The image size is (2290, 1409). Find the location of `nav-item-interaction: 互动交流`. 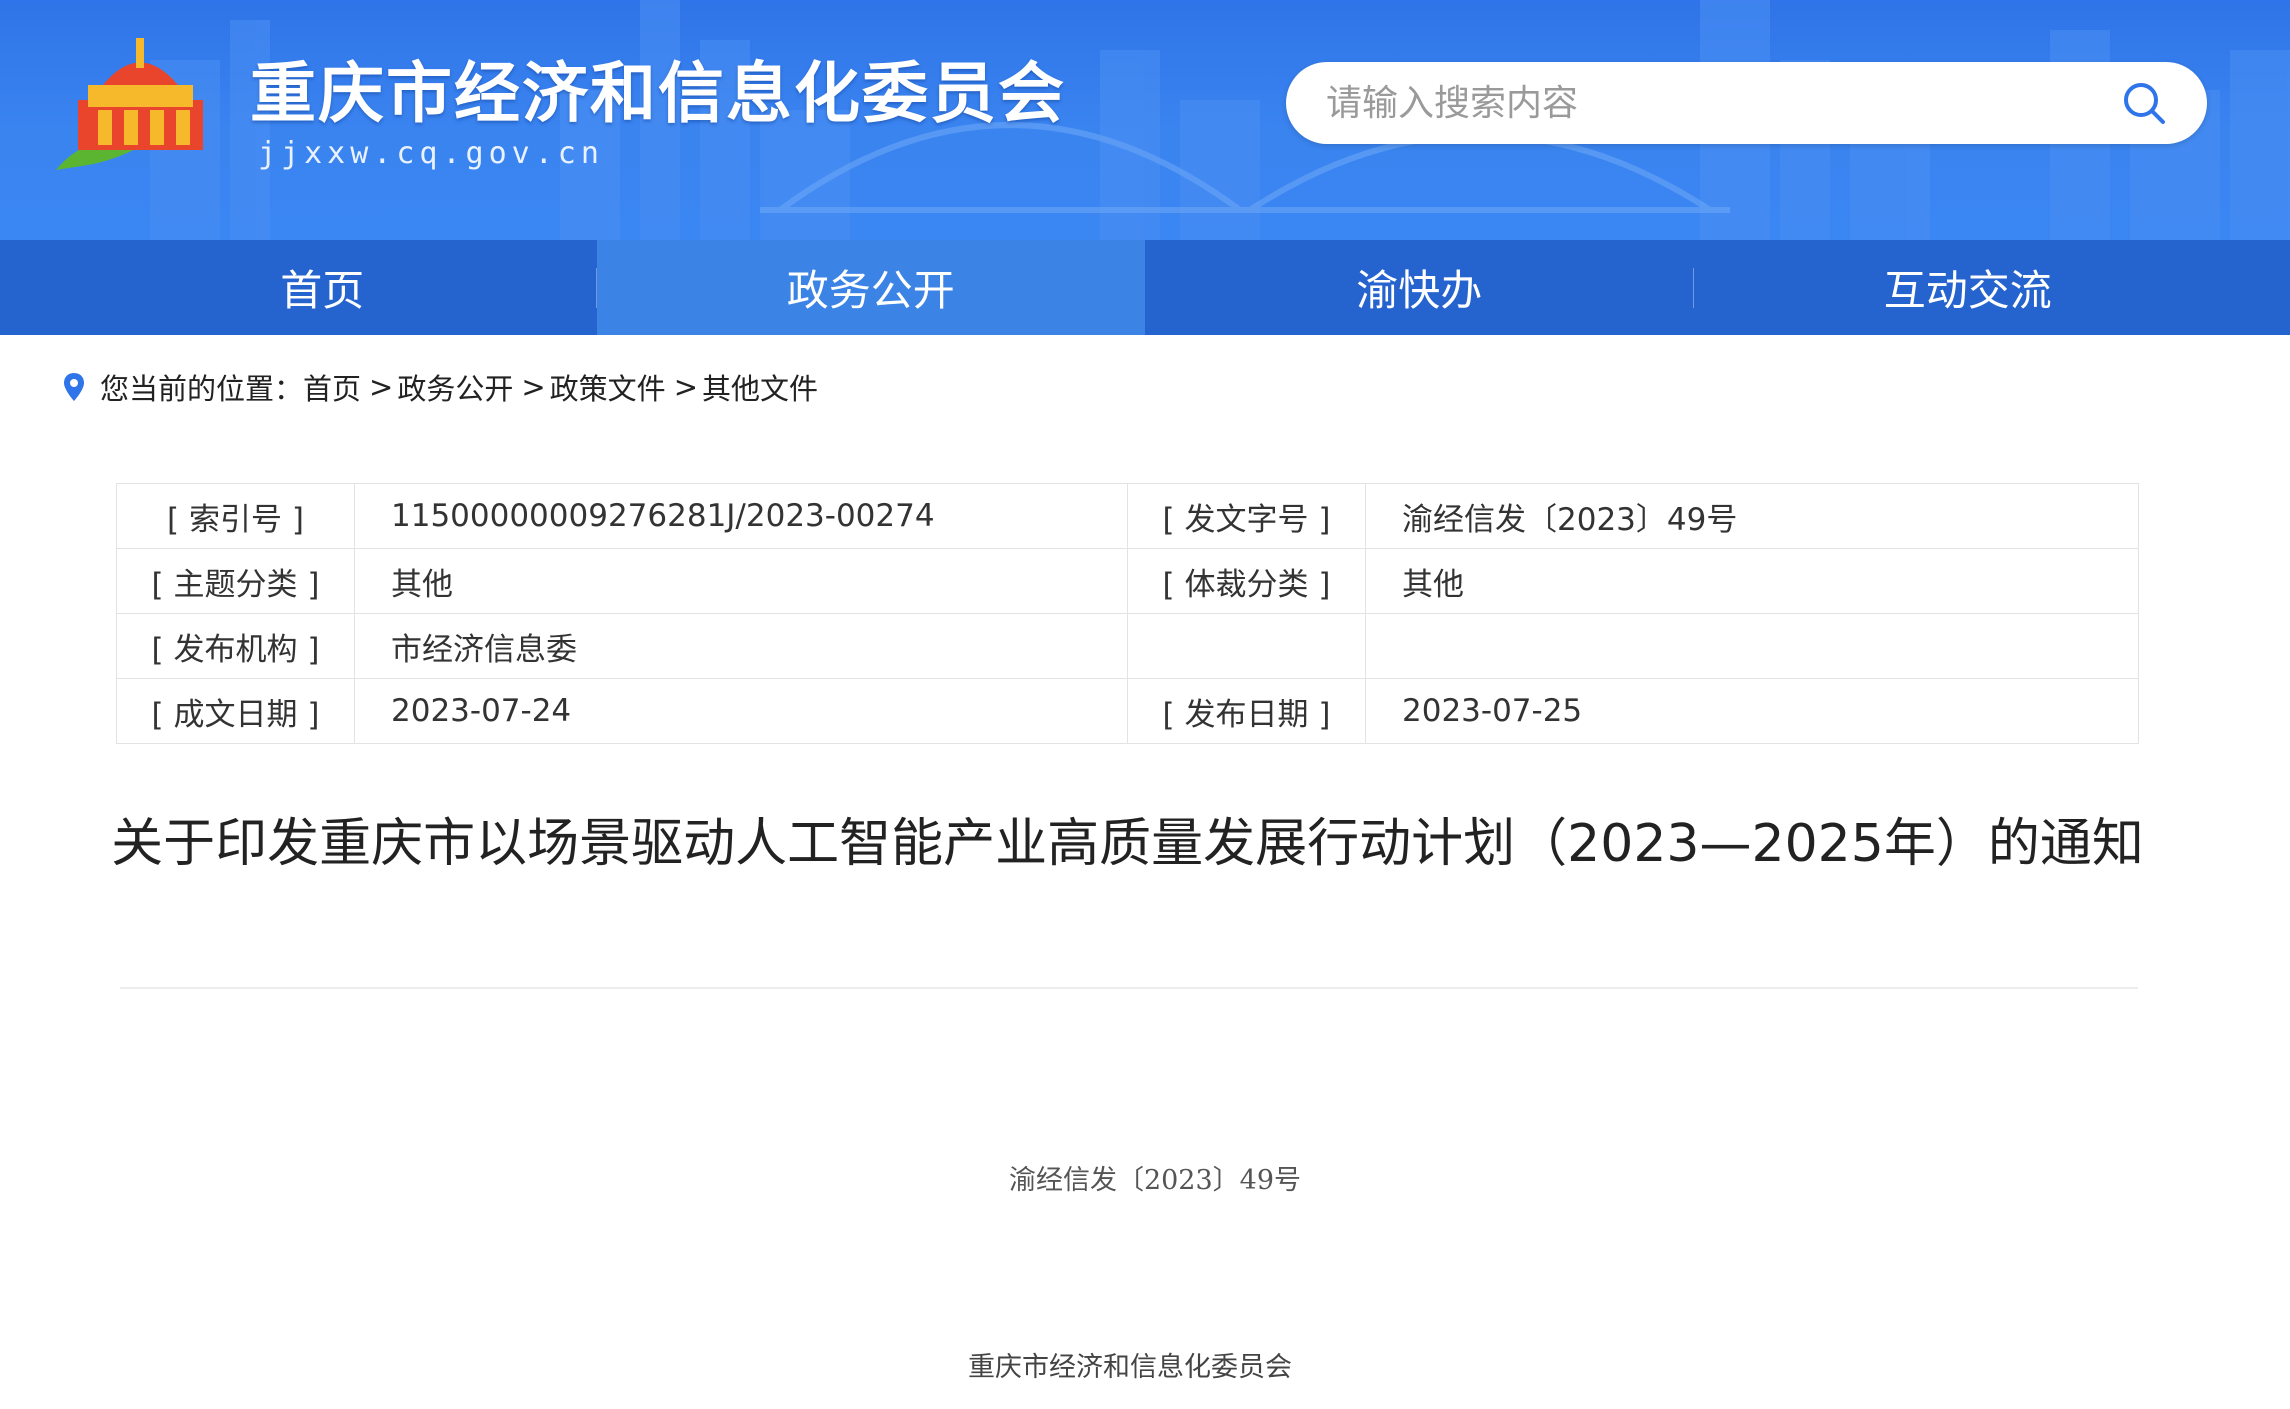

nav-item-interaction: 互动交流 is located at coordinates (1968, 287).